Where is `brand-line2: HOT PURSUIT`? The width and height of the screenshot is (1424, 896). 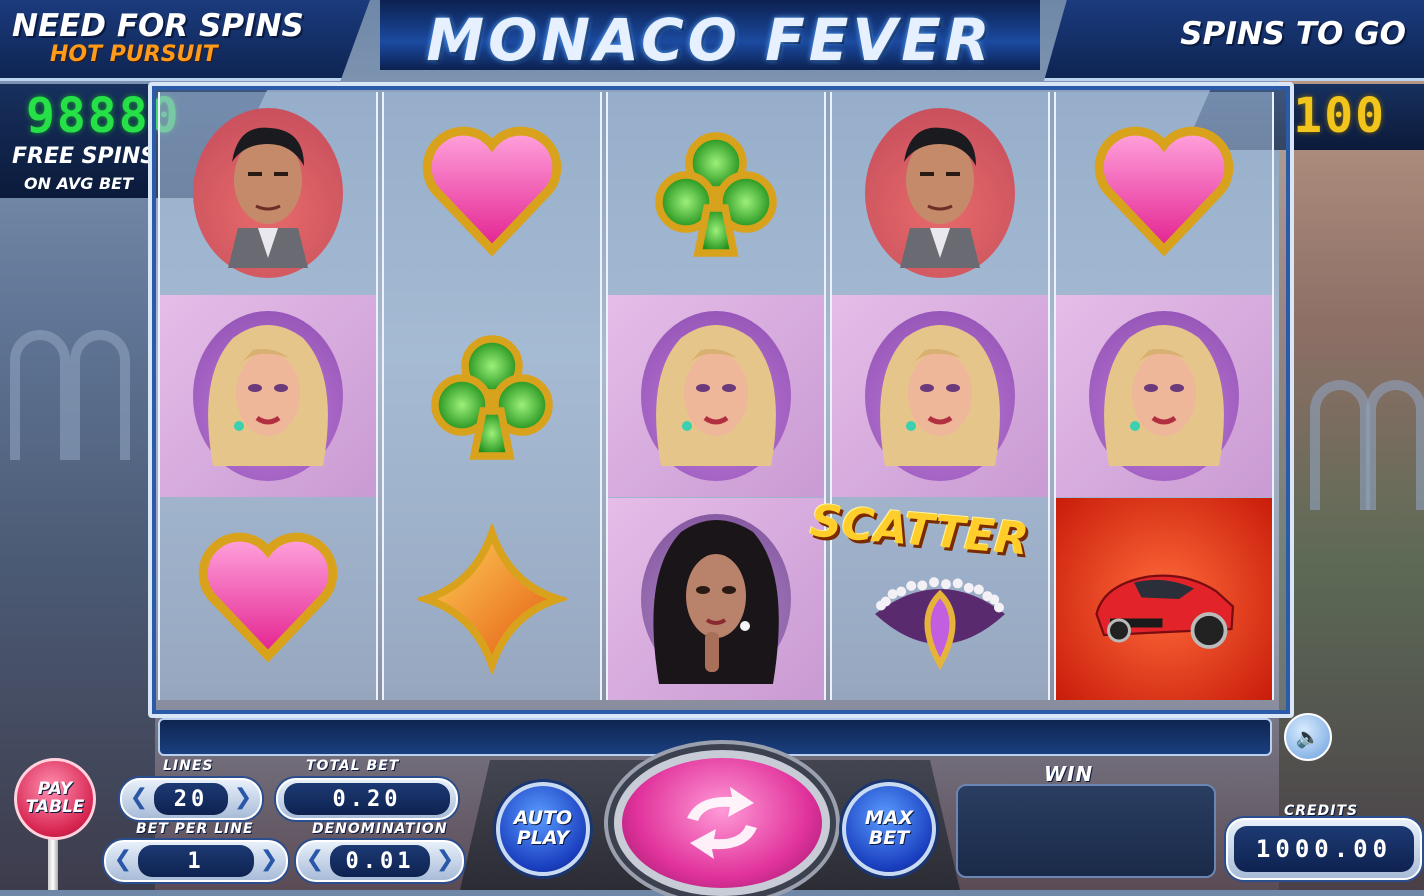 brand-line2: HOT PURSUIT is located at coordinates (134, 54).